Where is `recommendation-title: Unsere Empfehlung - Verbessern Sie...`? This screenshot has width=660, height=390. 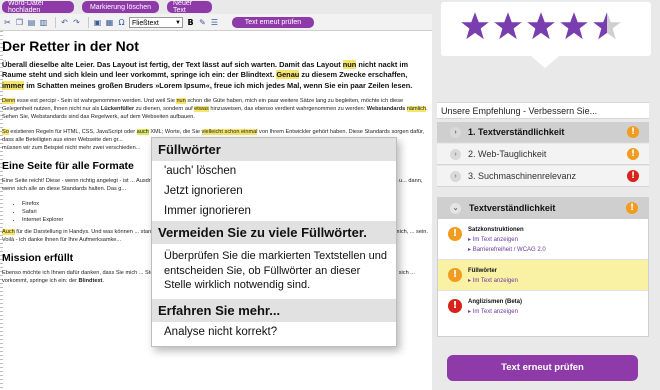
recommendation-title: Unsere Empfehlung - Verbessern Sie... is located at coordinates (543, 110).